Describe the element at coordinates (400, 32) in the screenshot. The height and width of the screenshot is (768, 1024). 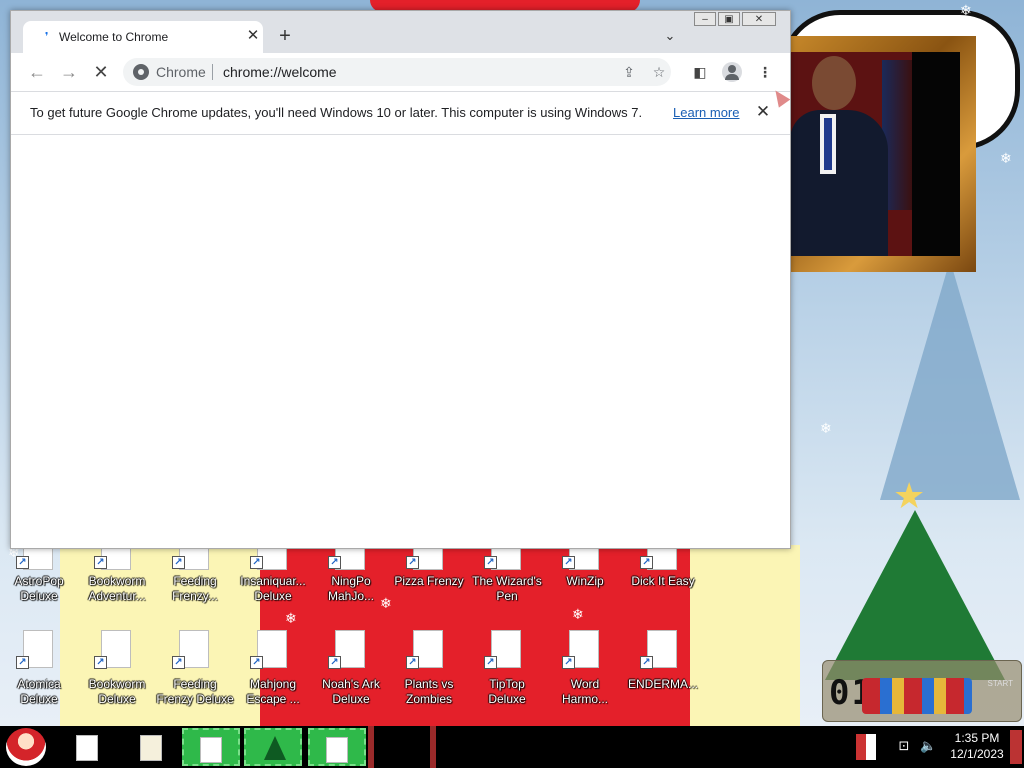
I see `tab-strip: ❜ Welcome to Chrome ✕ + ⌄ – ▣ ✕` at that location.